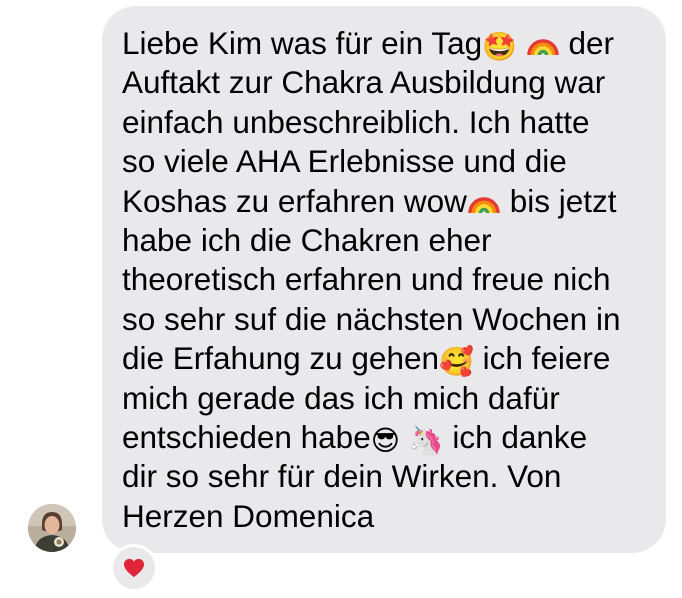  What do you see at coordinates (307, 239) in the screenshot?
I see `message-line: habe ich die Chakren eher` at bounding box center [307, 239].